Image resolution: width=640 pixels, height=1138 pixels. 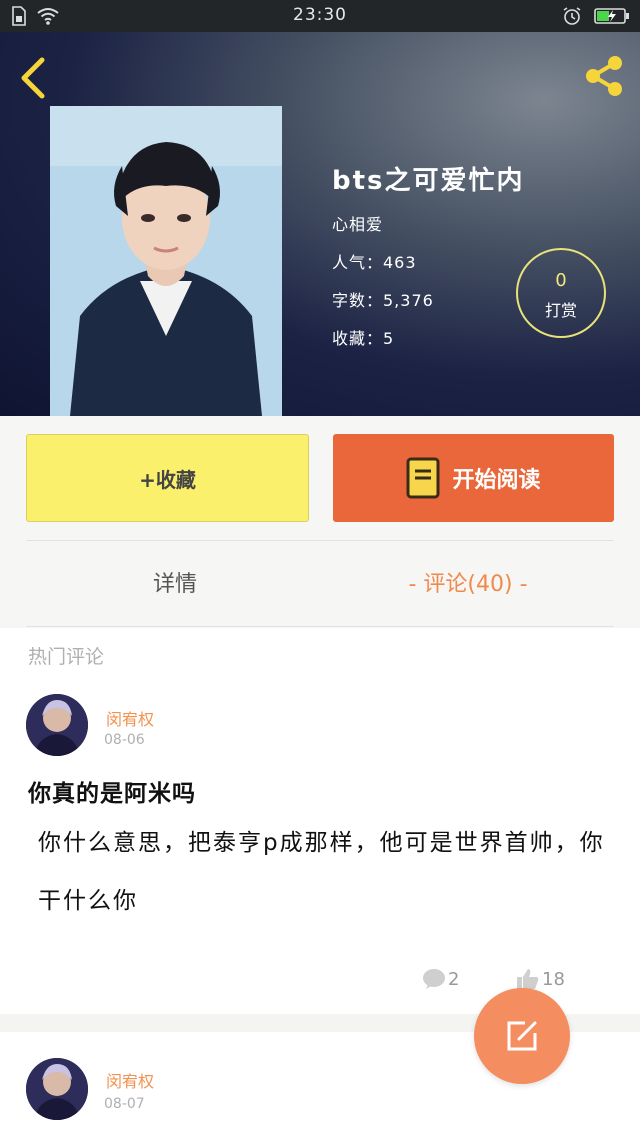 What do you see at coordinates (528, 979) in the screenshot?
I see `thumbs-up-icon` at bounding box center [528, 979].